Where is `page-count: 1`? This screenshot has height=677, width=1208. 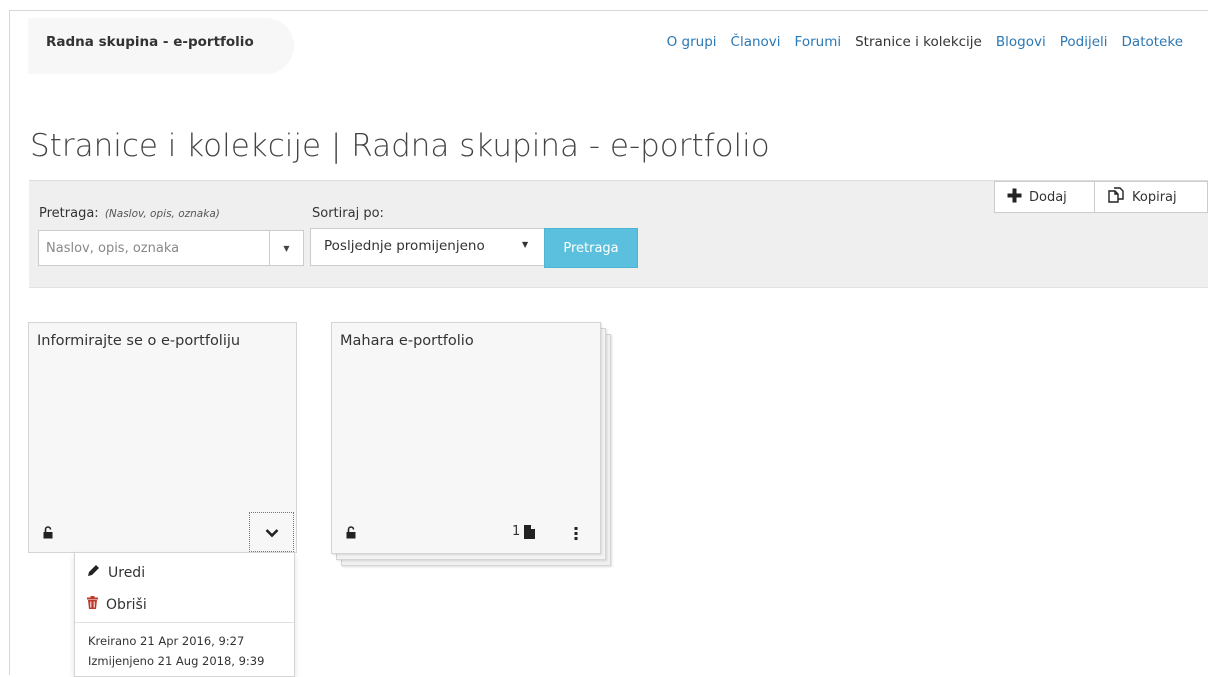 page-count: 1 is located at coordinates (516, 531).